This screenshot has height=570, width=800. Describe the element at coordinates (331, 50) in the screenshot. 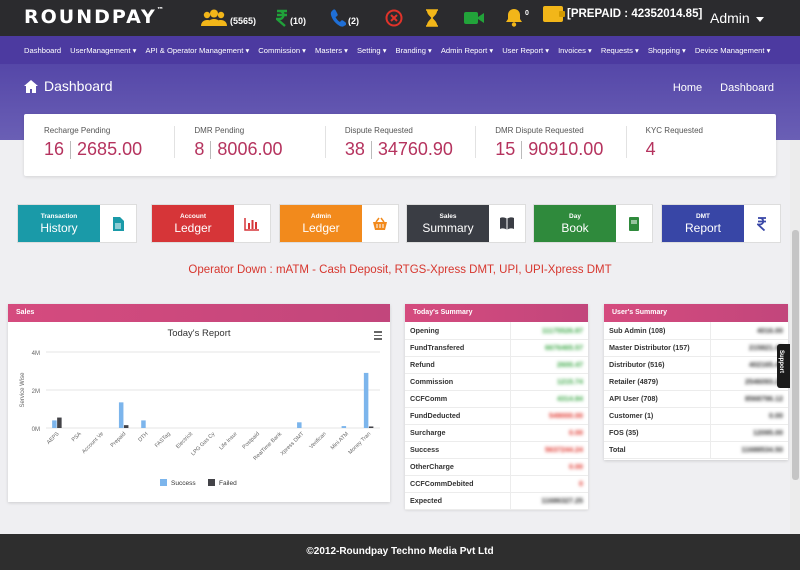

I see `nav-masters: Masters ▾` at that location.